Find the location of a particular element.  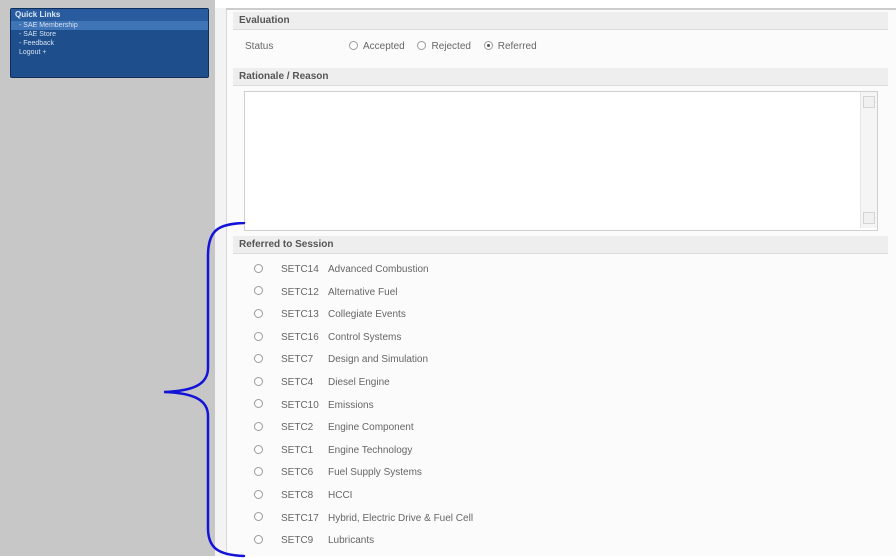

session-name: Lubricants is located at coordinates (351, 541).